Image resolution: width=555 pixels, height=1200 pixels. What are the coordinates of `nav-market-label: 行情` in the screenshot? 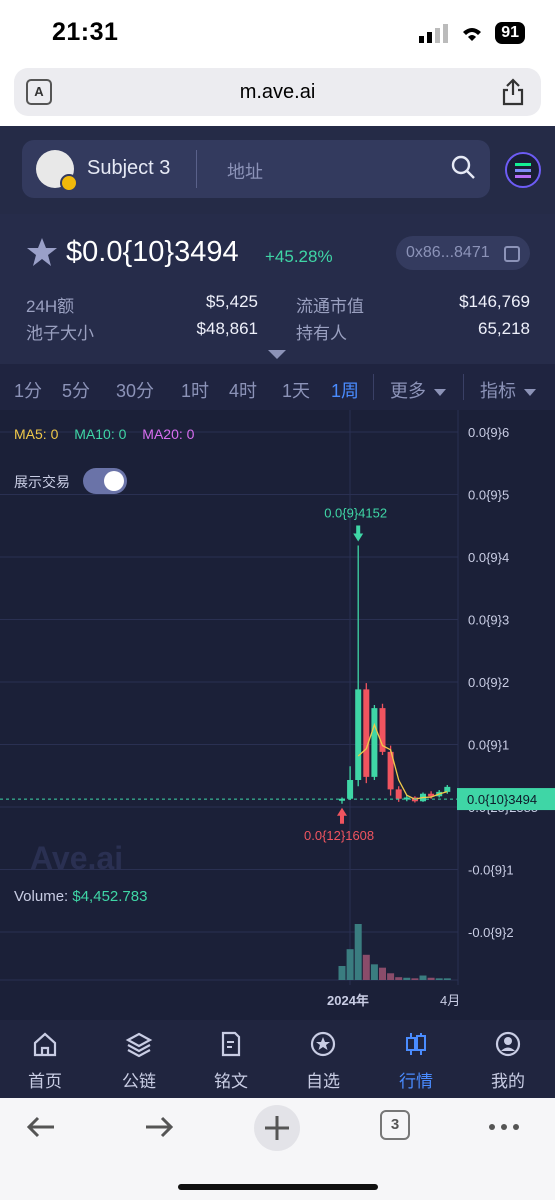 It's located at (416, 1081).